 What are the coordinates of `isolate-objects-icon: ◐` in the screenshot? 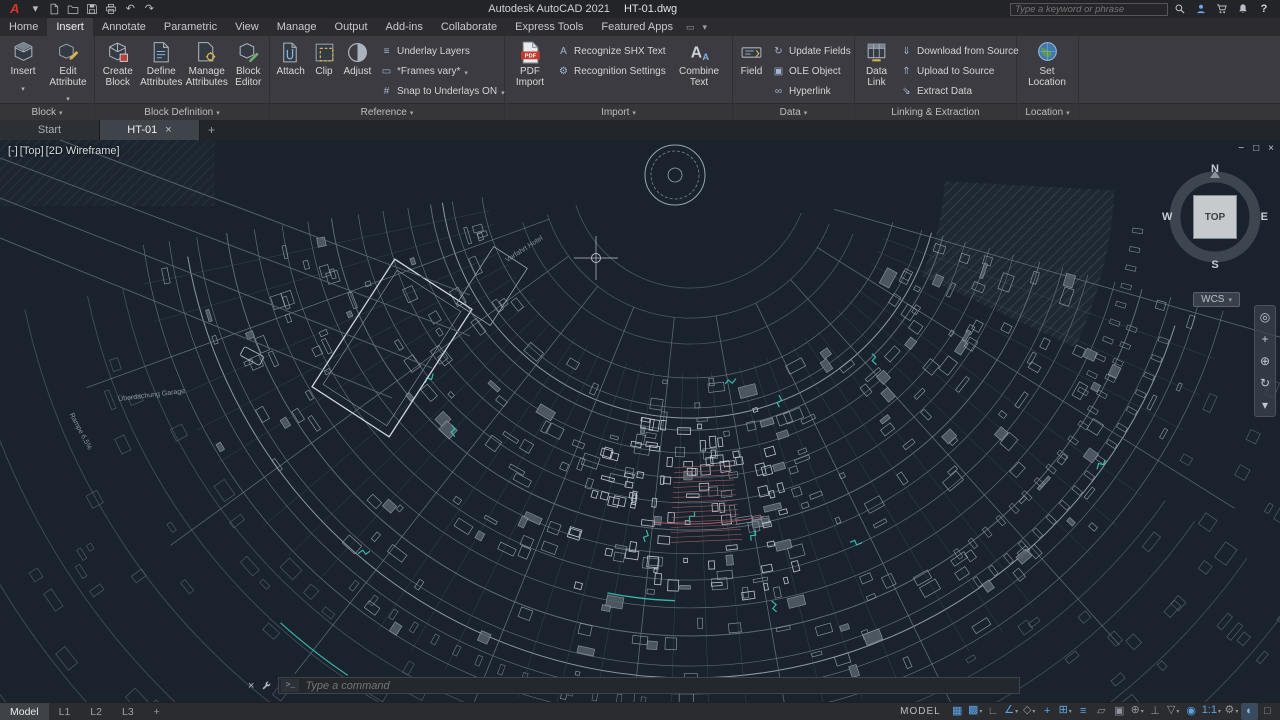 It's located at (1249, 711).